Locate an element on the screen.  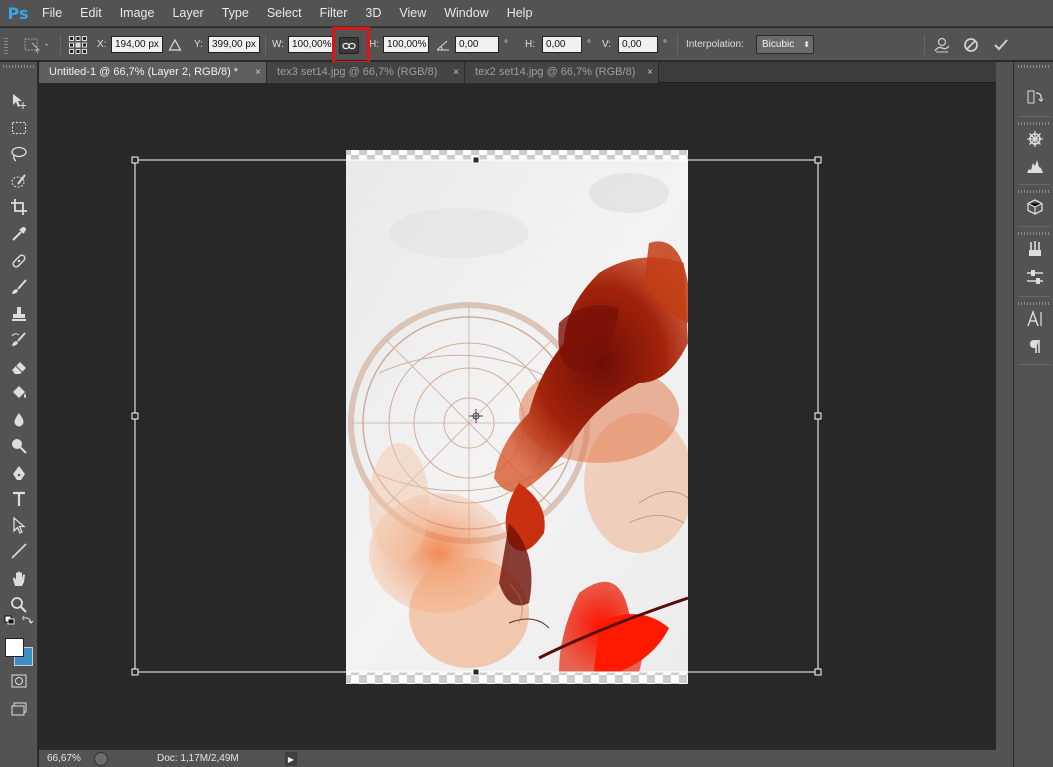
x-position-field: 194,00 px is located at coordinates (137, 44).